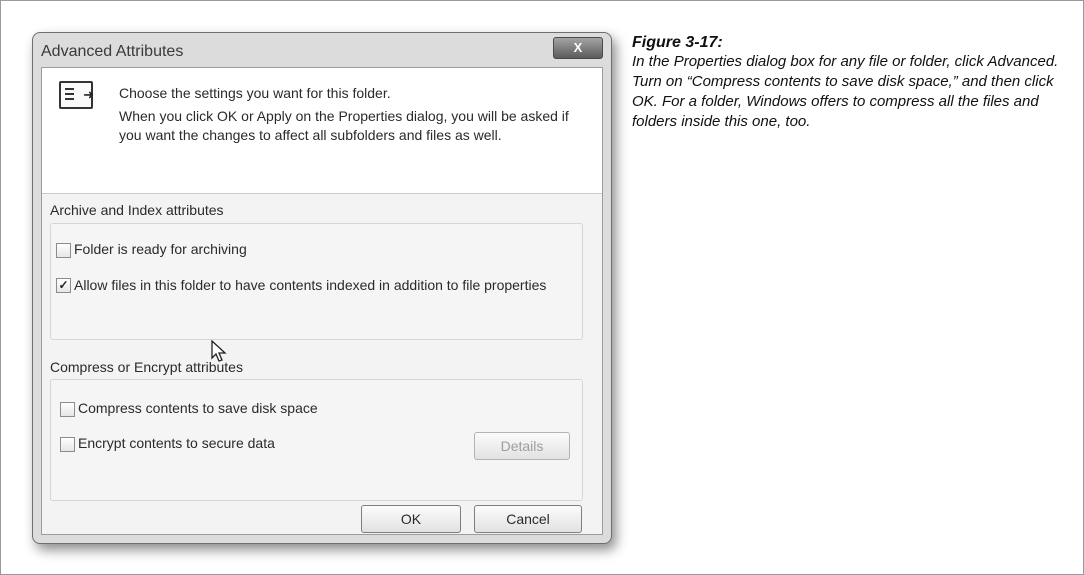  What do you see at coordinates (137, 210) in the screenshot?
I see `archive-group-title: Archive and Index attributes` at bounding box center [137, 210].